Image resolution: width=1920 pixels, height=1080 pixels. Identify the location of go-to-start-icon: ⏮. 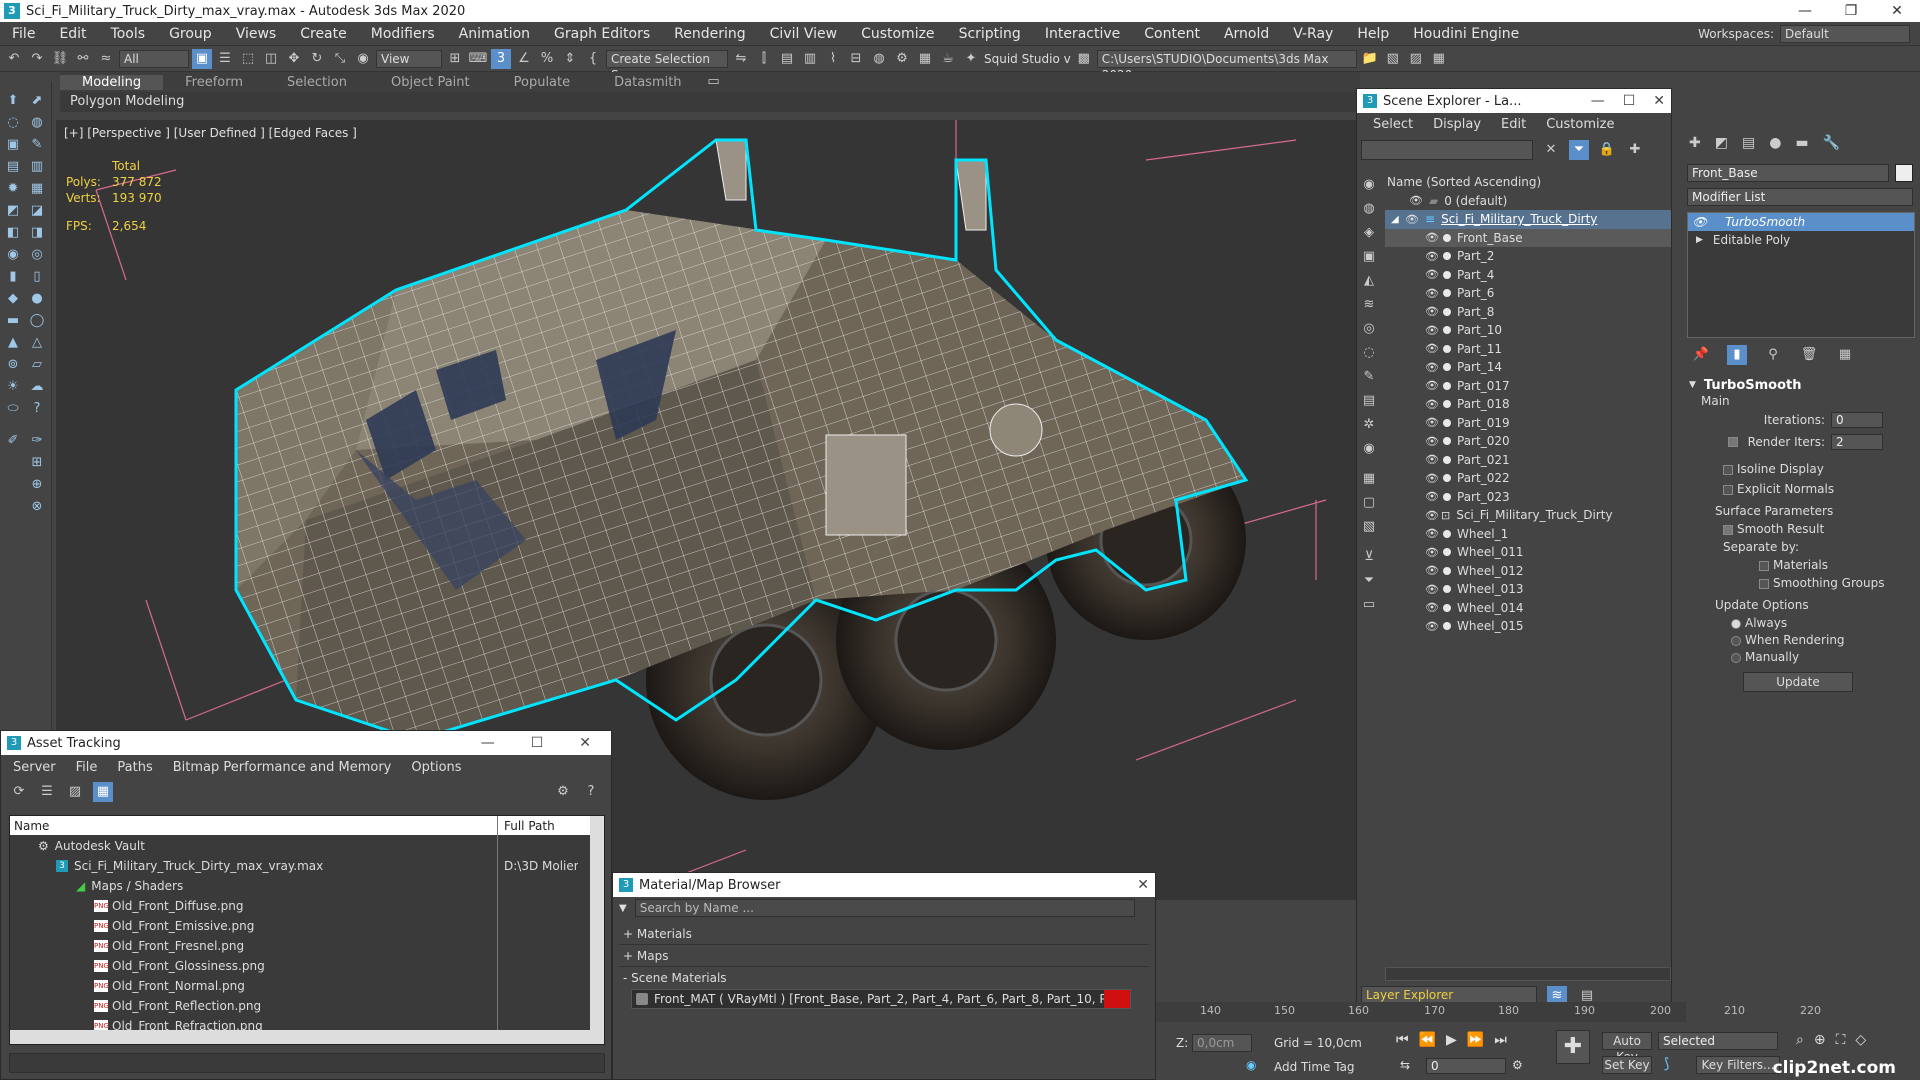
(1402, 1040).